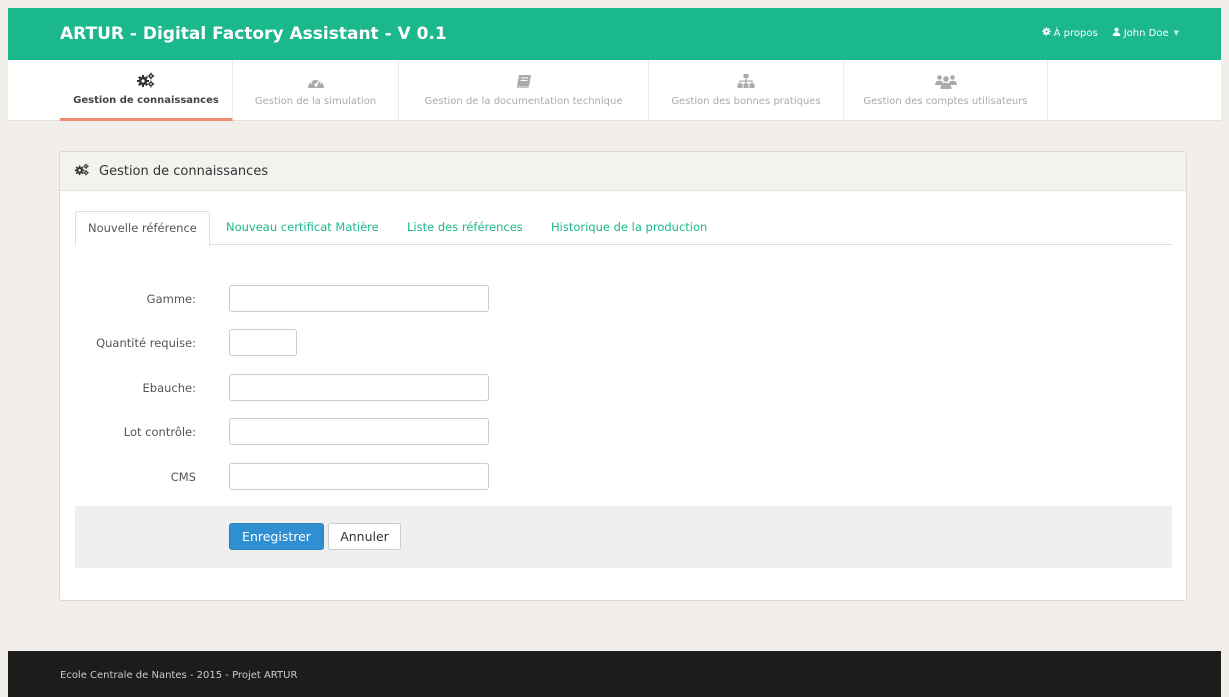 This screenshot has height=697, width=1229. I want to click on nav-label: Gestion de la simulation, so click(315, 101).